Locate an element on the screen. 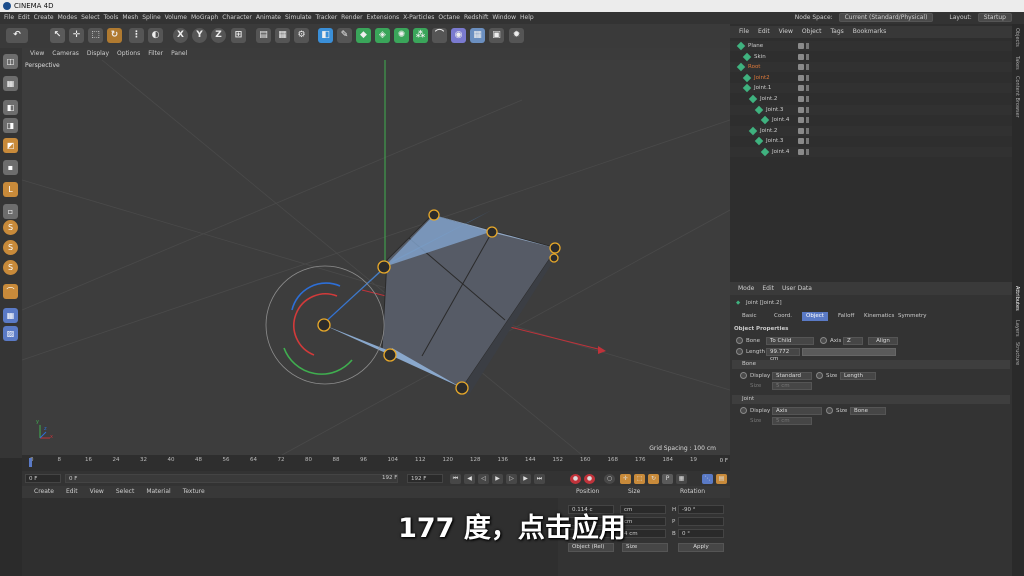 This screenshot has height=576, width=1024. menu-x-particles: X-Particles is located at coordinates (418, 17).